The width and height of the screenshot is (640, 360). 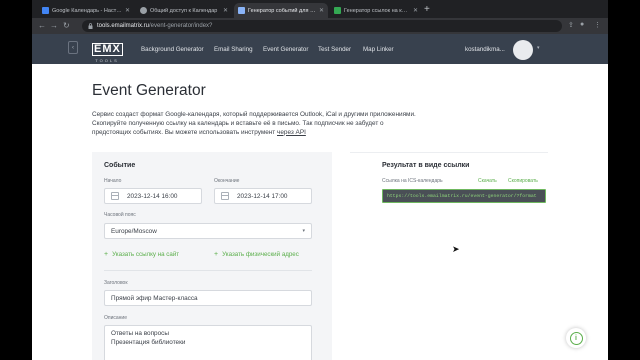 I want to click on lock-icon, so click(x=90, y=26).